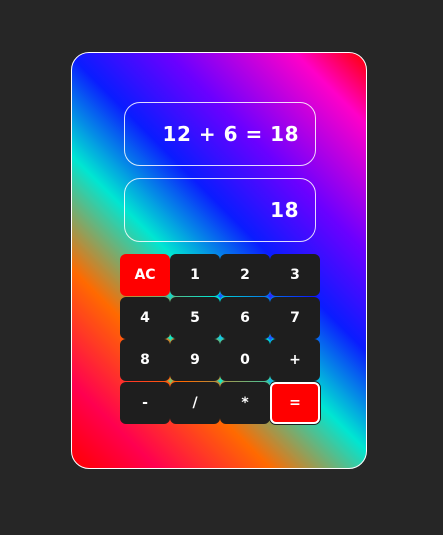 The height and width of the screenshot is (535, 443). I want to click on equals-button: =, so click(295, 403).